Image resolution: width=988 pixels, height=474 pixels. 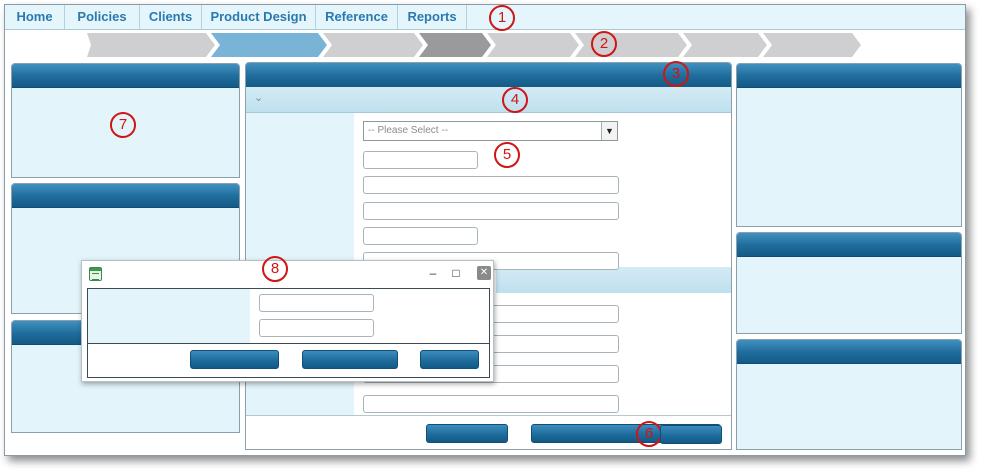 What do you see at coordinates (260, 98) in the screenshot?
I see `chevron-down-icon: ⌄` at bounding box center [260, 98].